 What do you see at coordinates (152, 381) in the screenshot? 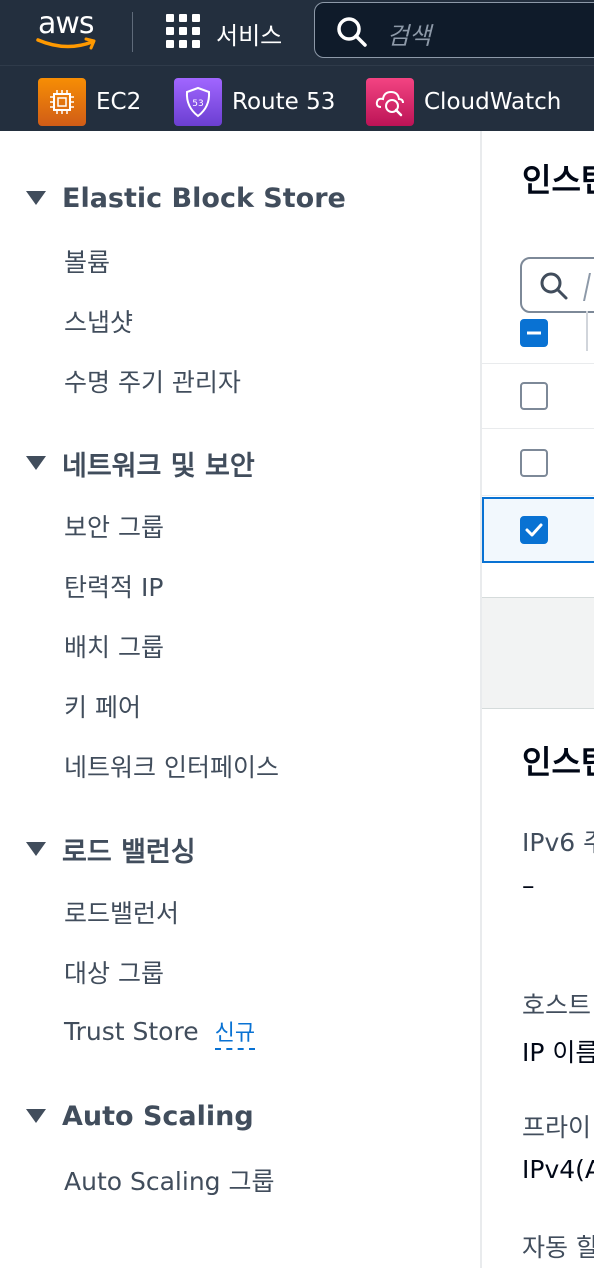
I see `sidebar-item-lifecycle-manager: 수명 주기 관리자` at bounding box center [152, 381].